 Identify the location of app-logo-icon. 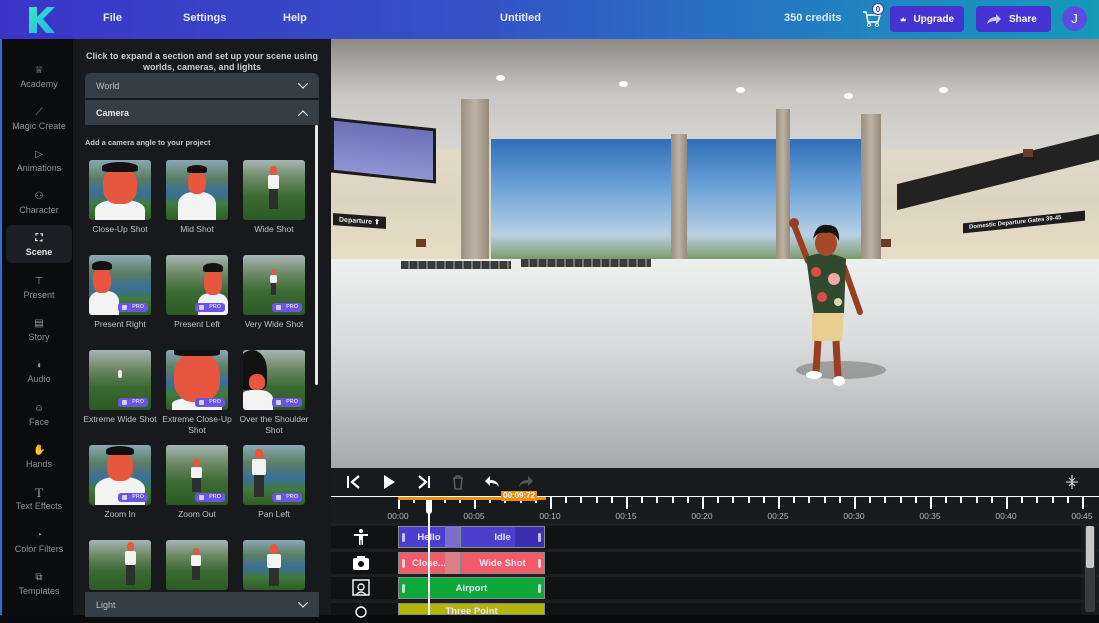
(41, 19).